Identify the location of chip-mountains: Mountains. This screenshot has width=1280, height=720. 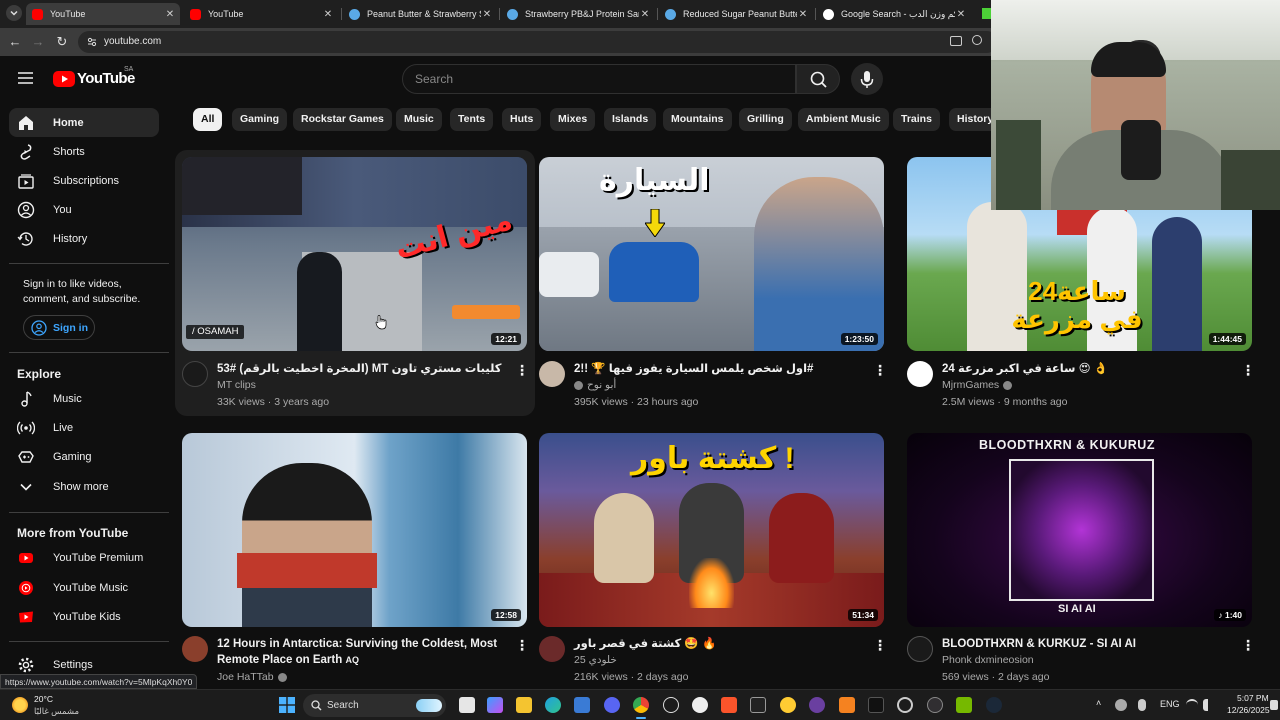
(697, 119).